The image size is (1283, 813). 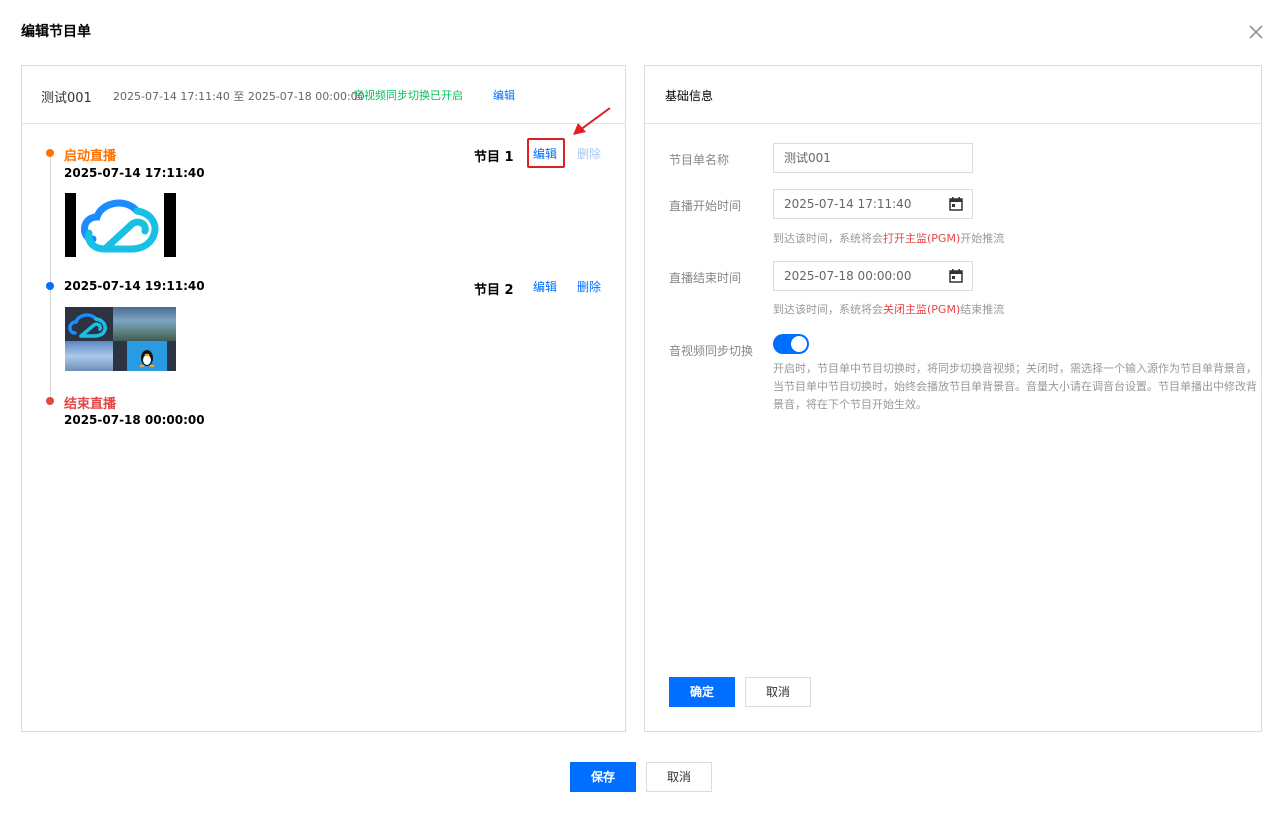 What do you see at coordinates (848, 204) in the screenshot?
I see `start-time-value: 2025-07-14 17:11:40` at bounding box center [848, 204].